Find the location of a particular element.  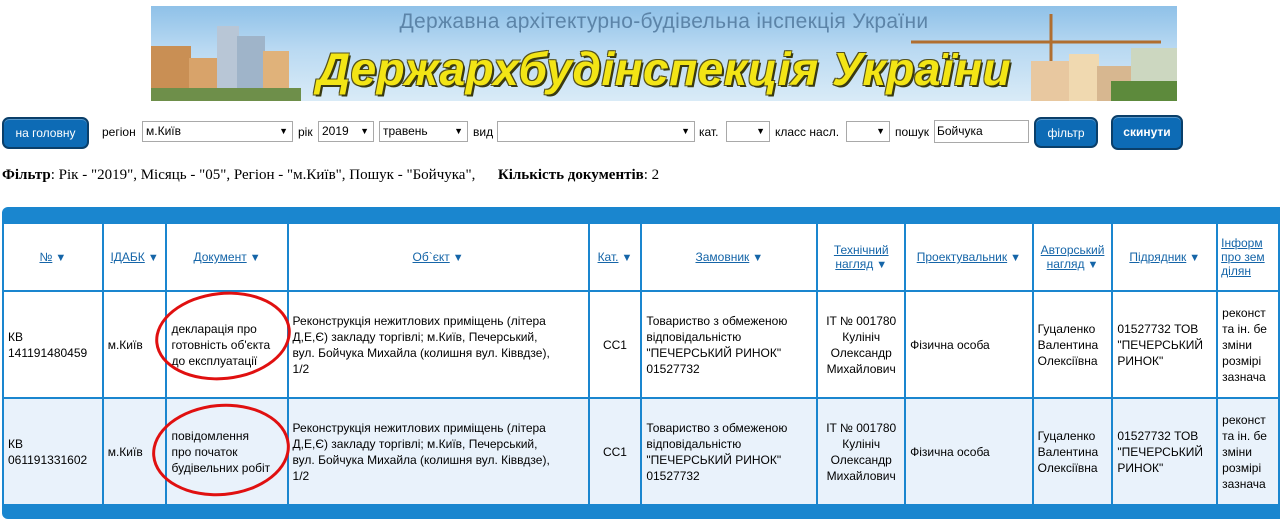

month-select: травень ▼ is located at coordinates (423, 131).